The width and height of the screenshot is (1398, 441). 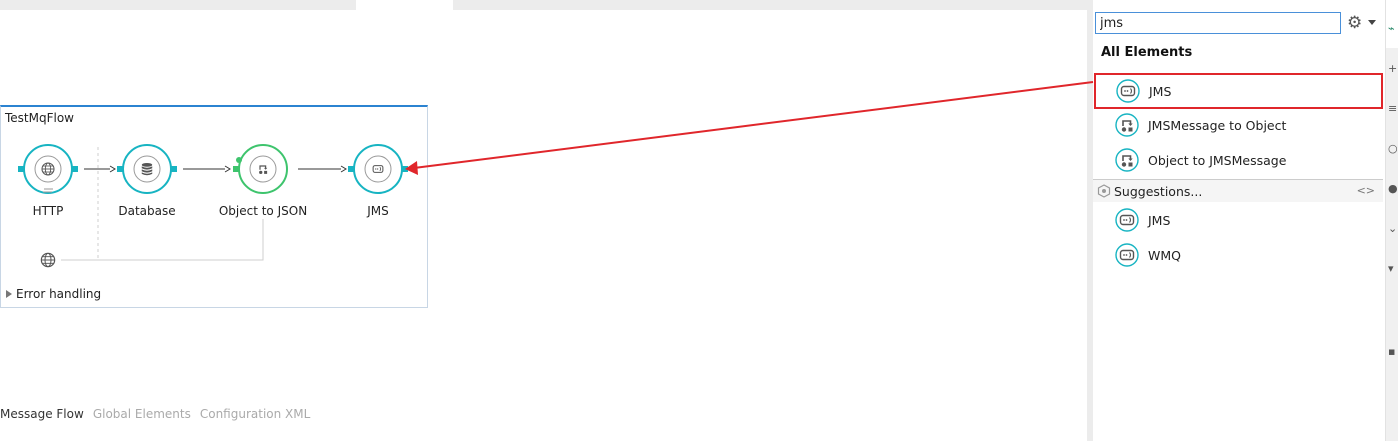 What do you see at coordinates (1393, 148) in the screenshot?
I see `toolbar-icon: ○` at bounding box center [1393, 148].